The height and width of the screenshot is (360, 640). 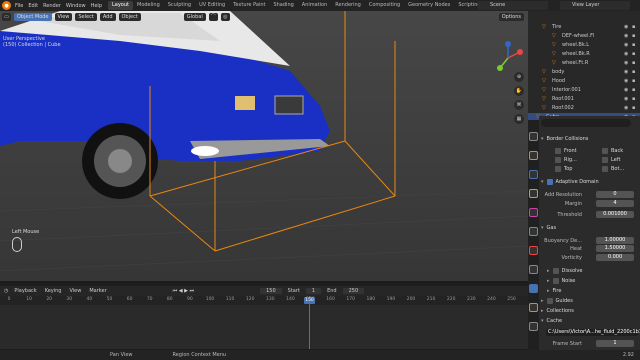 What do you see at coordinates (86, 16) in the screenshot?
I see `viewport-menu-select: Select` at bounding box center [86, 16].